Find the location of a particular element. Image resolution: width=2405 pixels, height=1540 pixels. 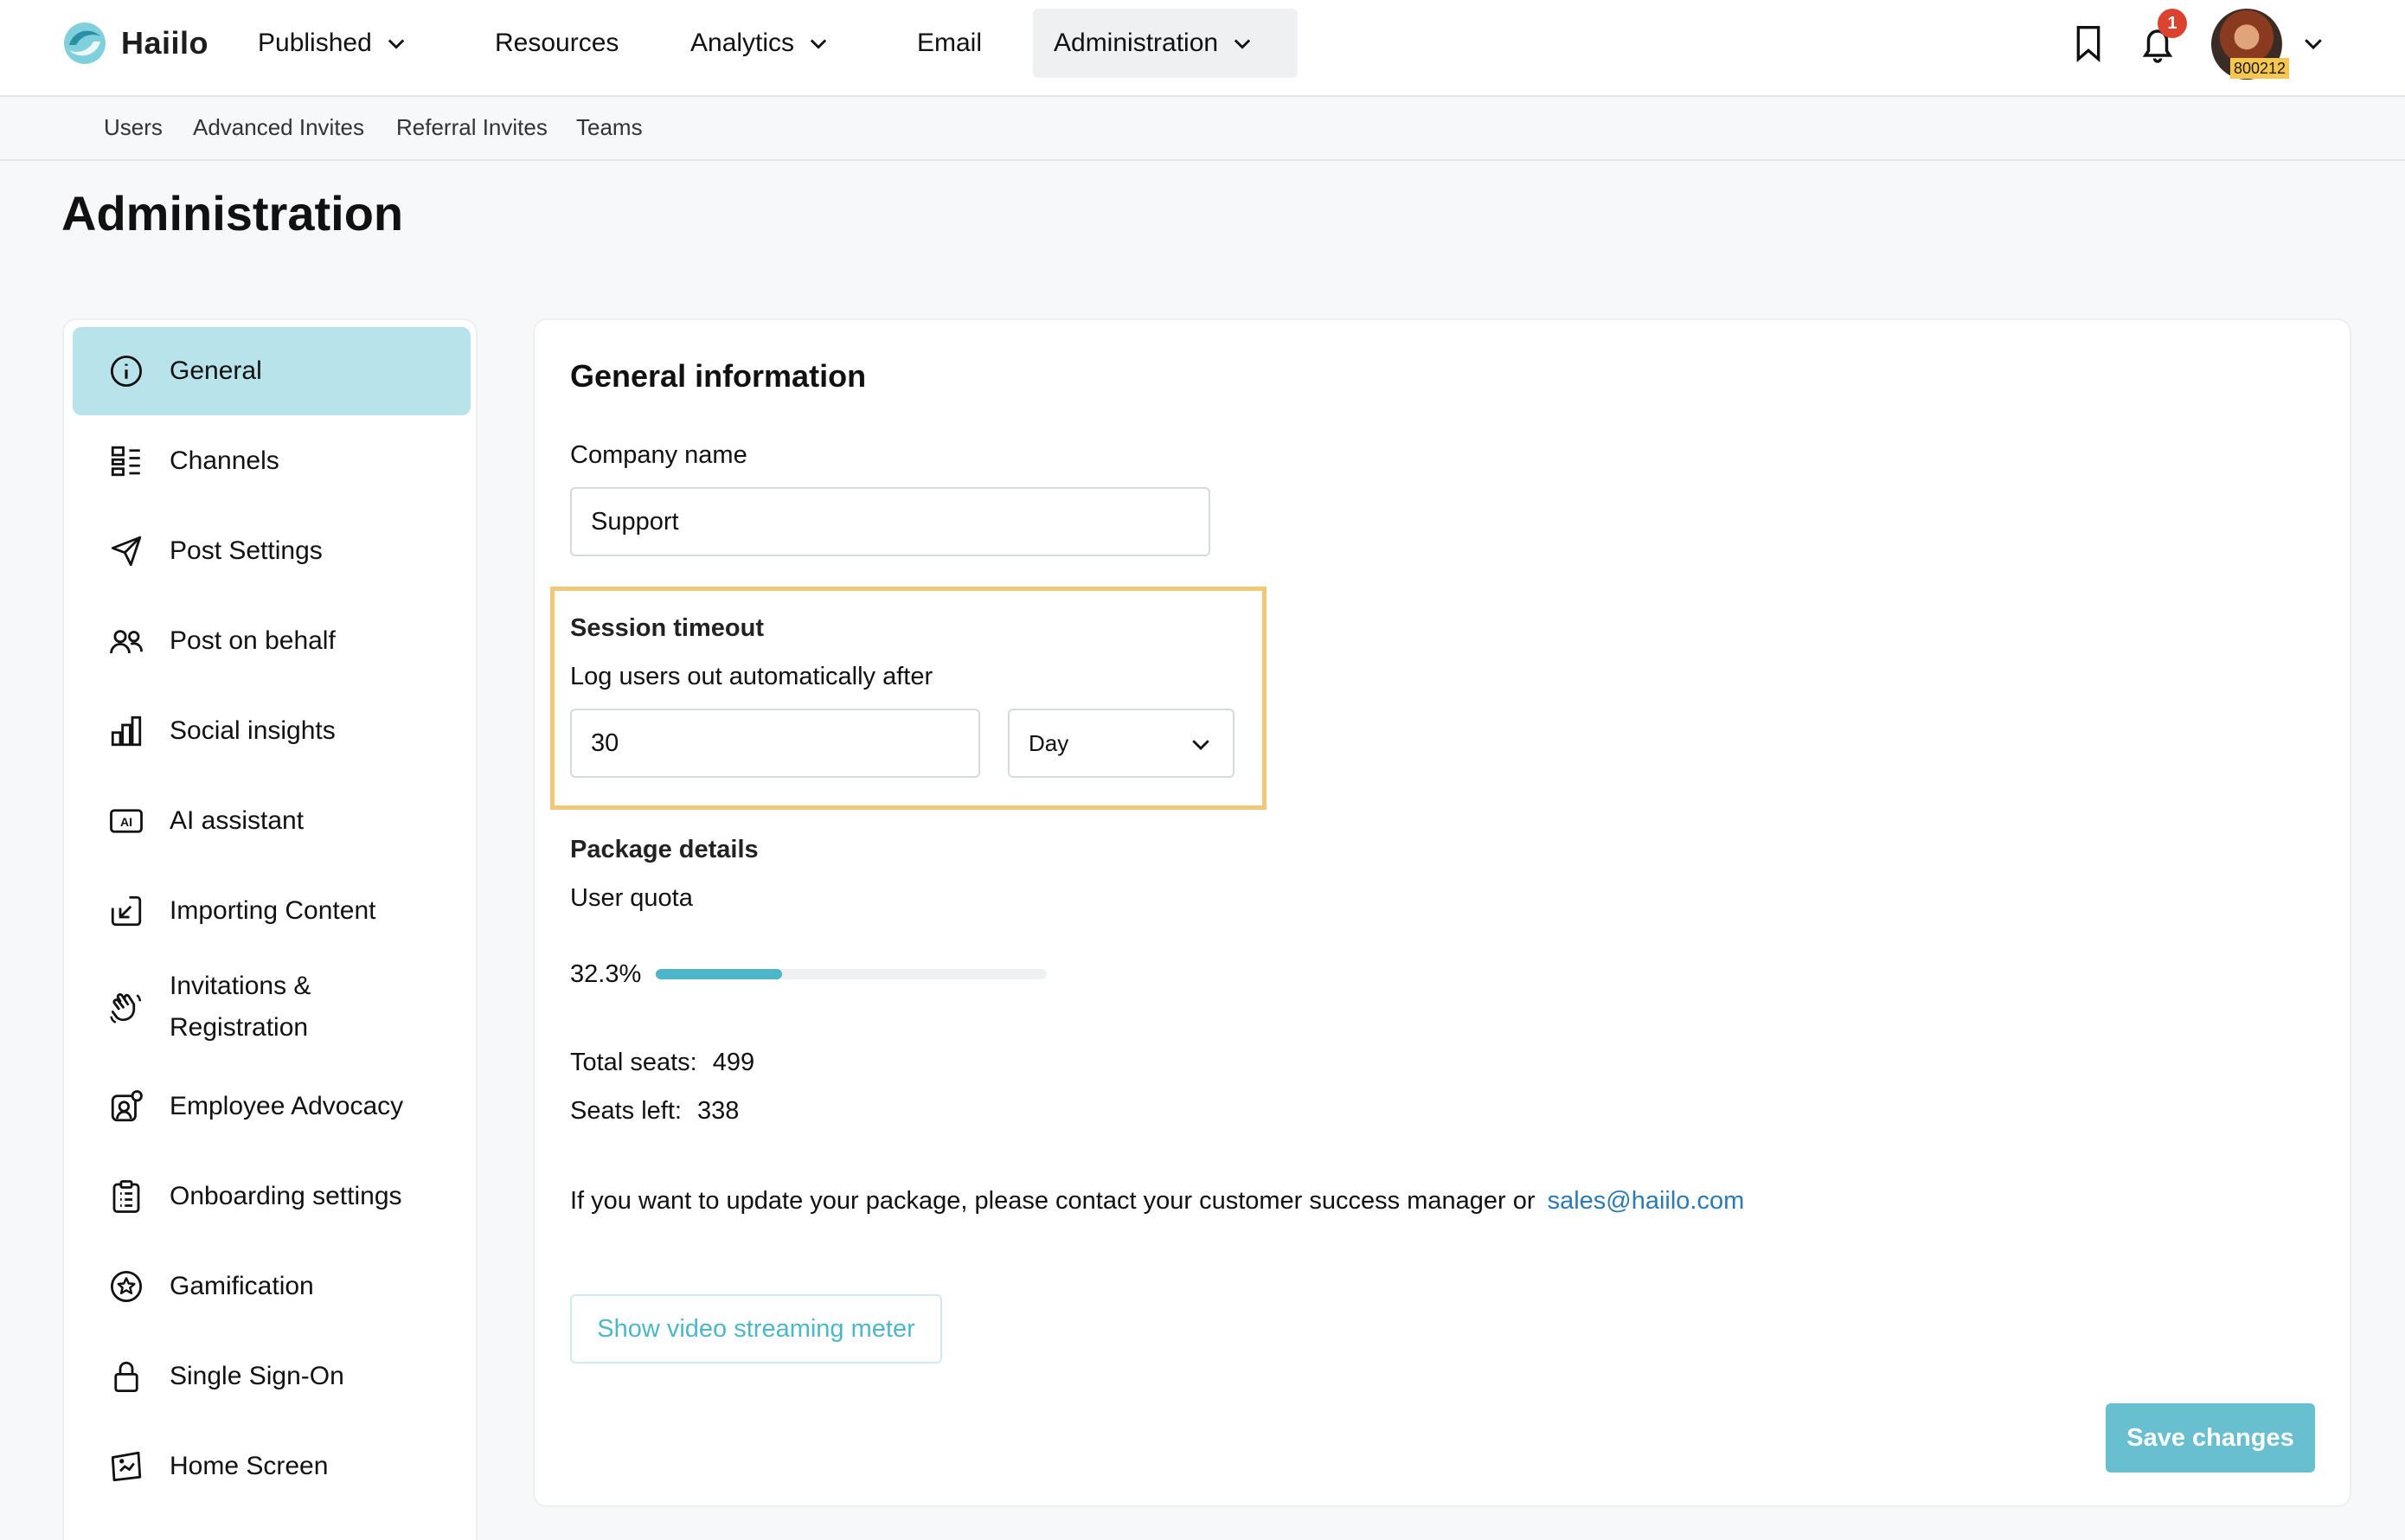

sidebar-item-single-sign-on: Single Sign-On is located at coordinates (272, 1376).